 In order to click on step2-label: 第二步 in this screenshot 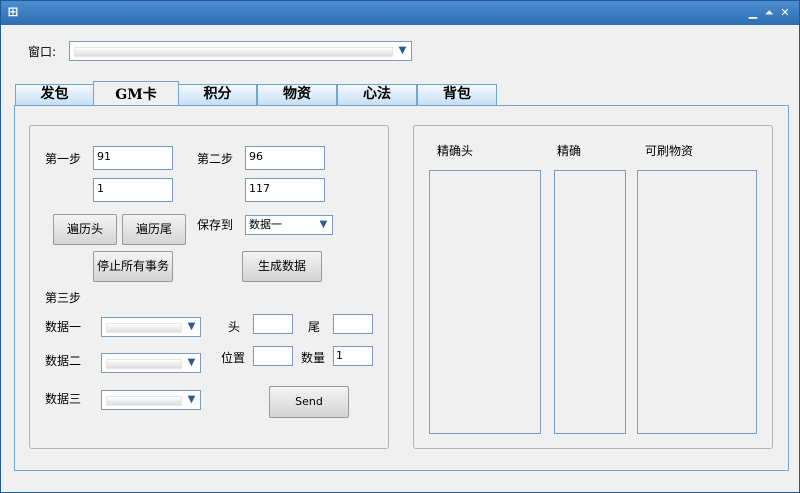, I will do `click(215, 159)`.